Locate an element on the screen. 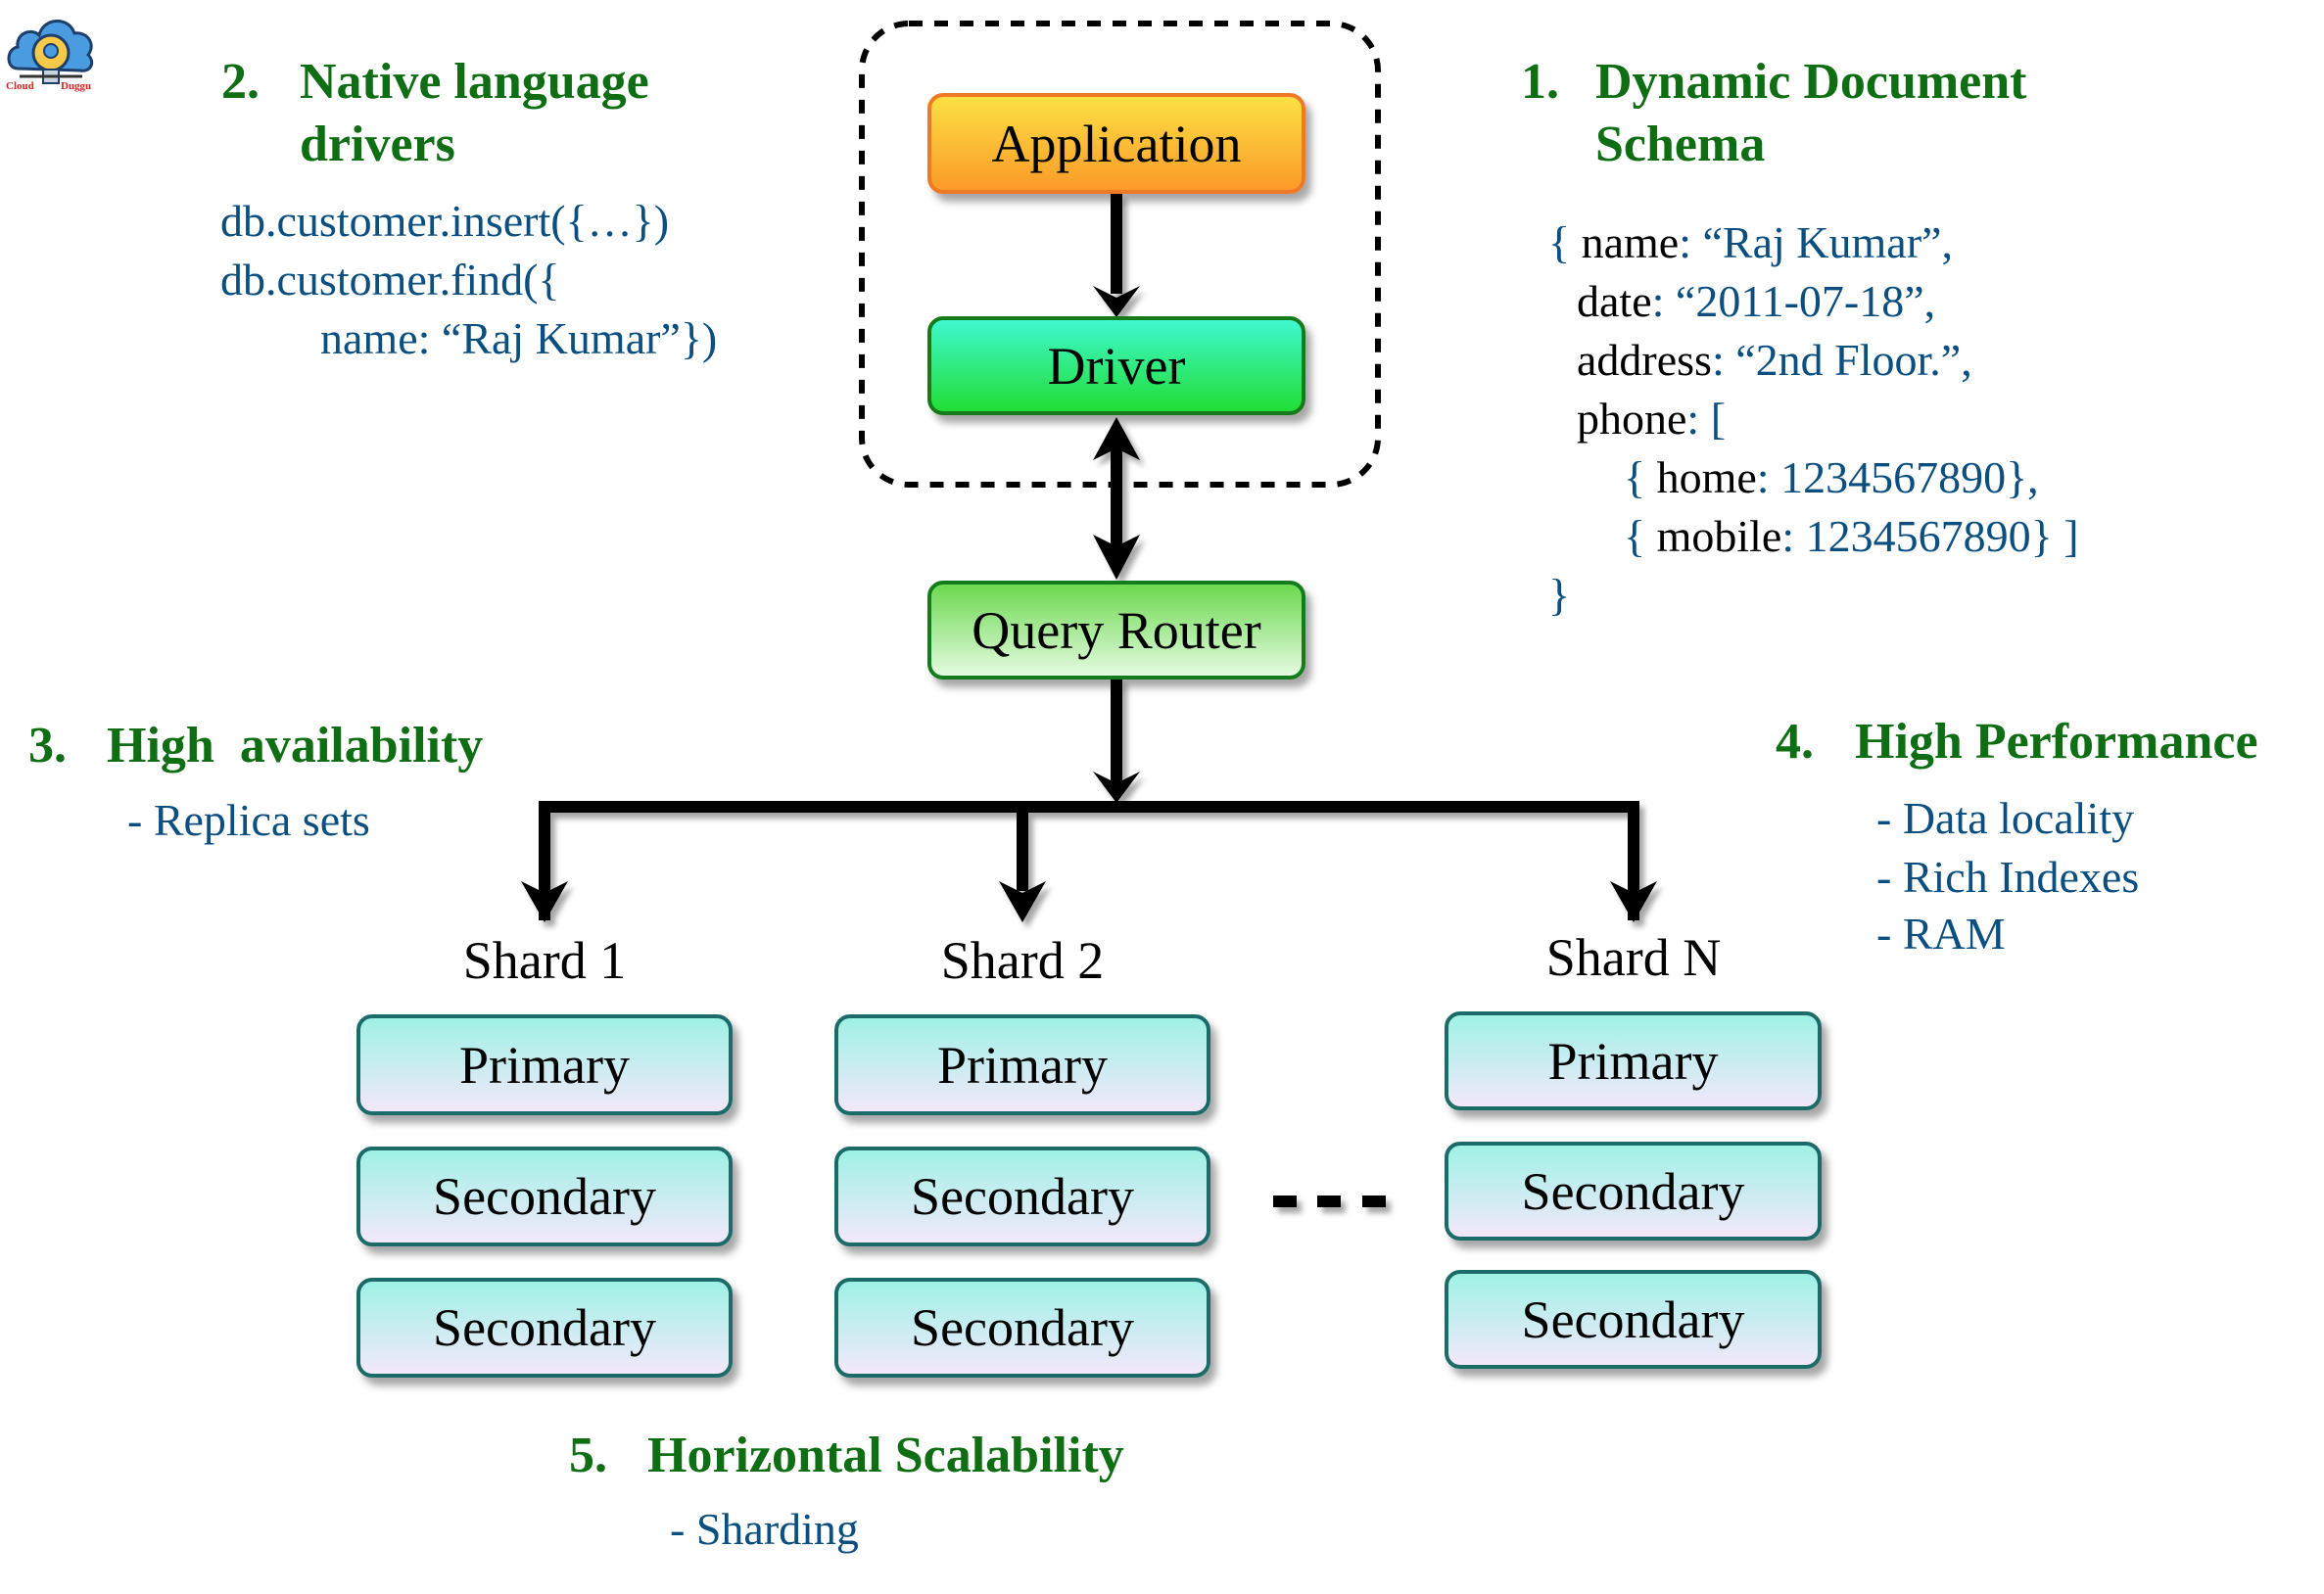 Image resolution: width=2324 pixels, height=1594 pixels. shard-label-2: Shard 2 is located at coordinates (1022, 960).